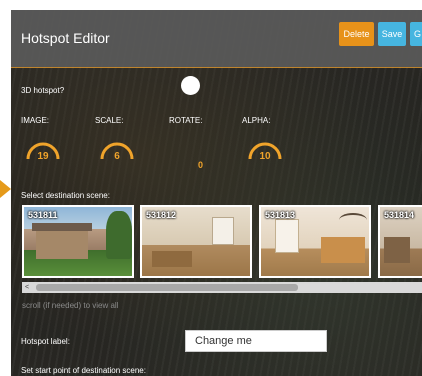  Describe the element at coordinates (216, 67) in the screenshot. I see `header-divider` at that location.